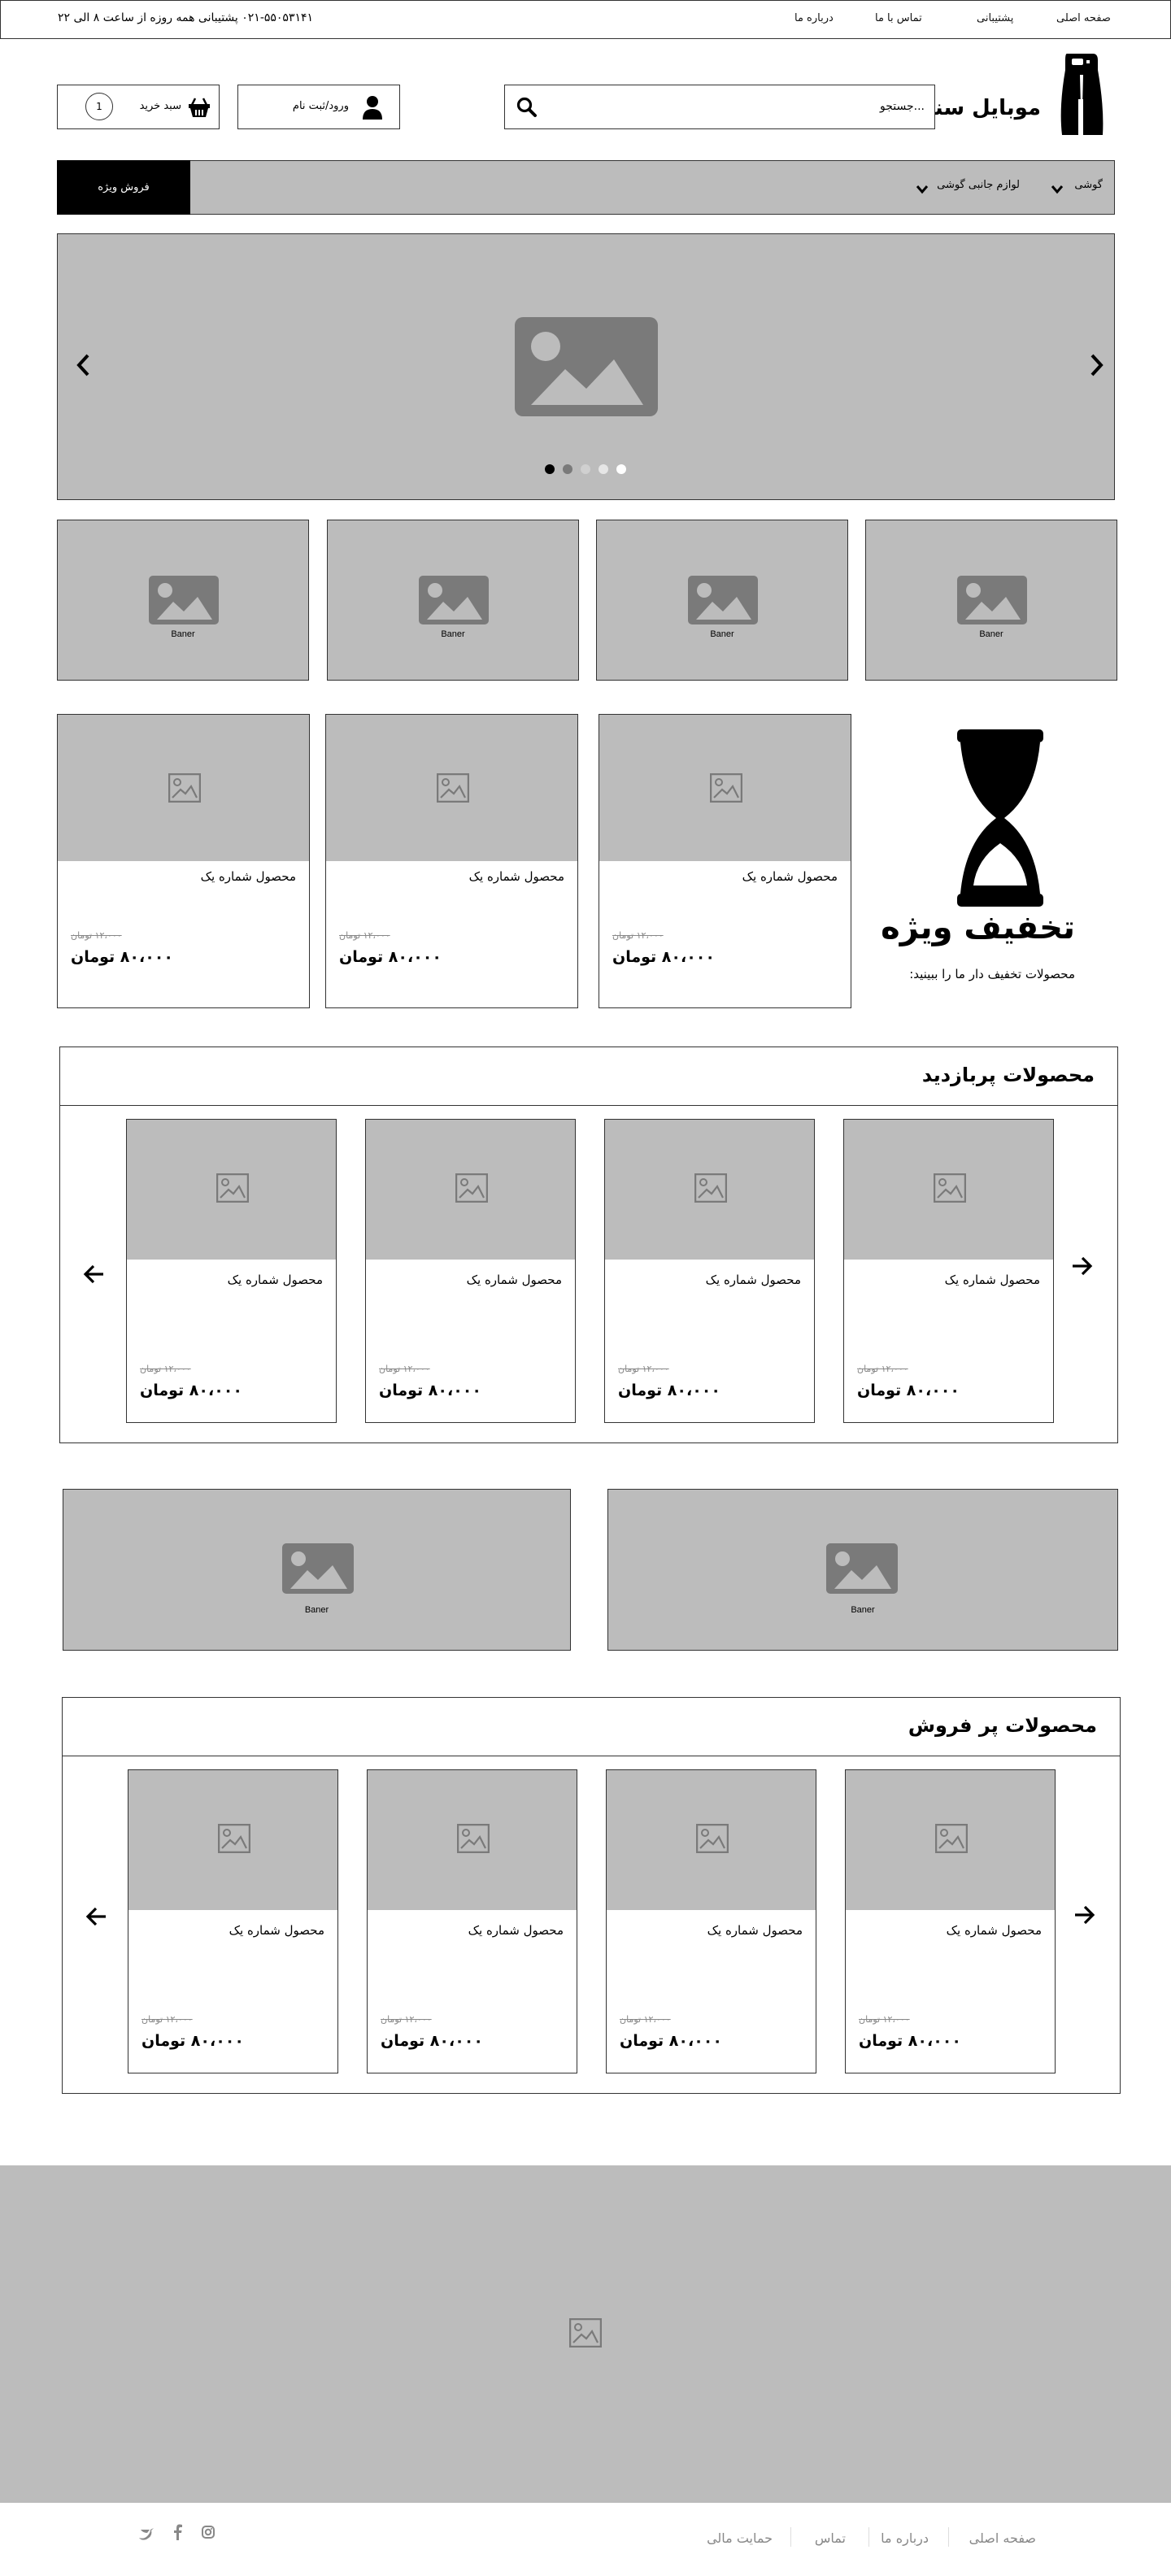 The height and width of the screenshot is (2576, 1171). Describe the element at coordinates (453, 601) in the screenshot. I see `banner-2: Baner` at that location.